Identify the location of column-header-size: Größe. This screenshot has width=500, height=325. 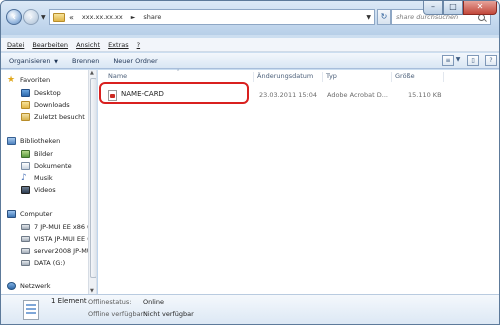
(405, 76).